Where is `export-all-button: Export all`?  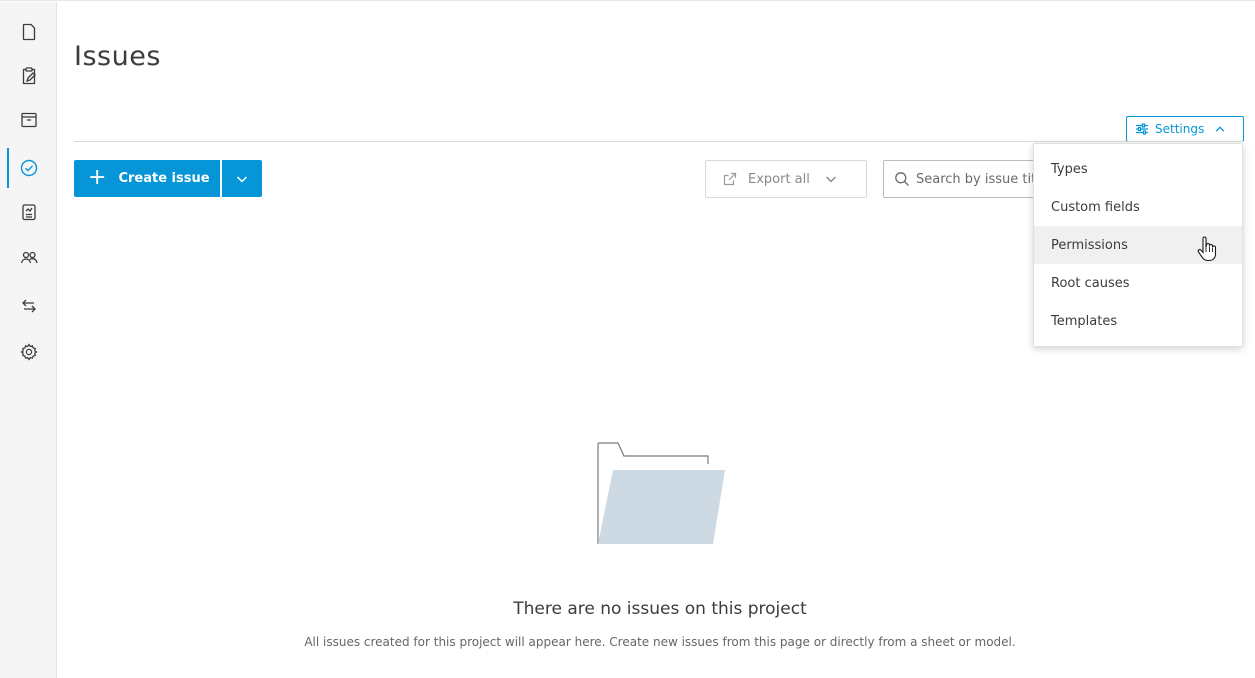 export-all-button: Export all is located at coordinates (786, 179).